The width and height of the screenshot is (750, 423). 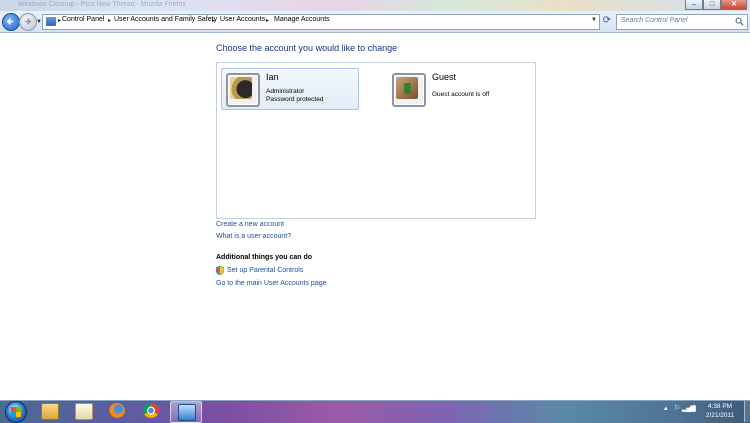 I want to click on back-button, so click(x=11, y=22).